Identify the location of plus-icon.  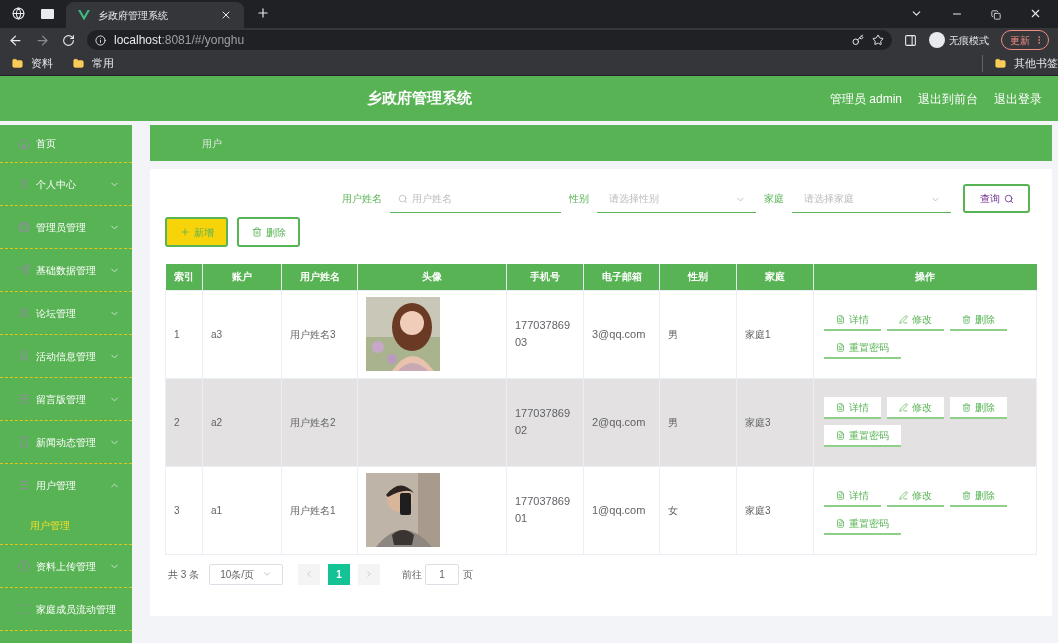
(184, 232).